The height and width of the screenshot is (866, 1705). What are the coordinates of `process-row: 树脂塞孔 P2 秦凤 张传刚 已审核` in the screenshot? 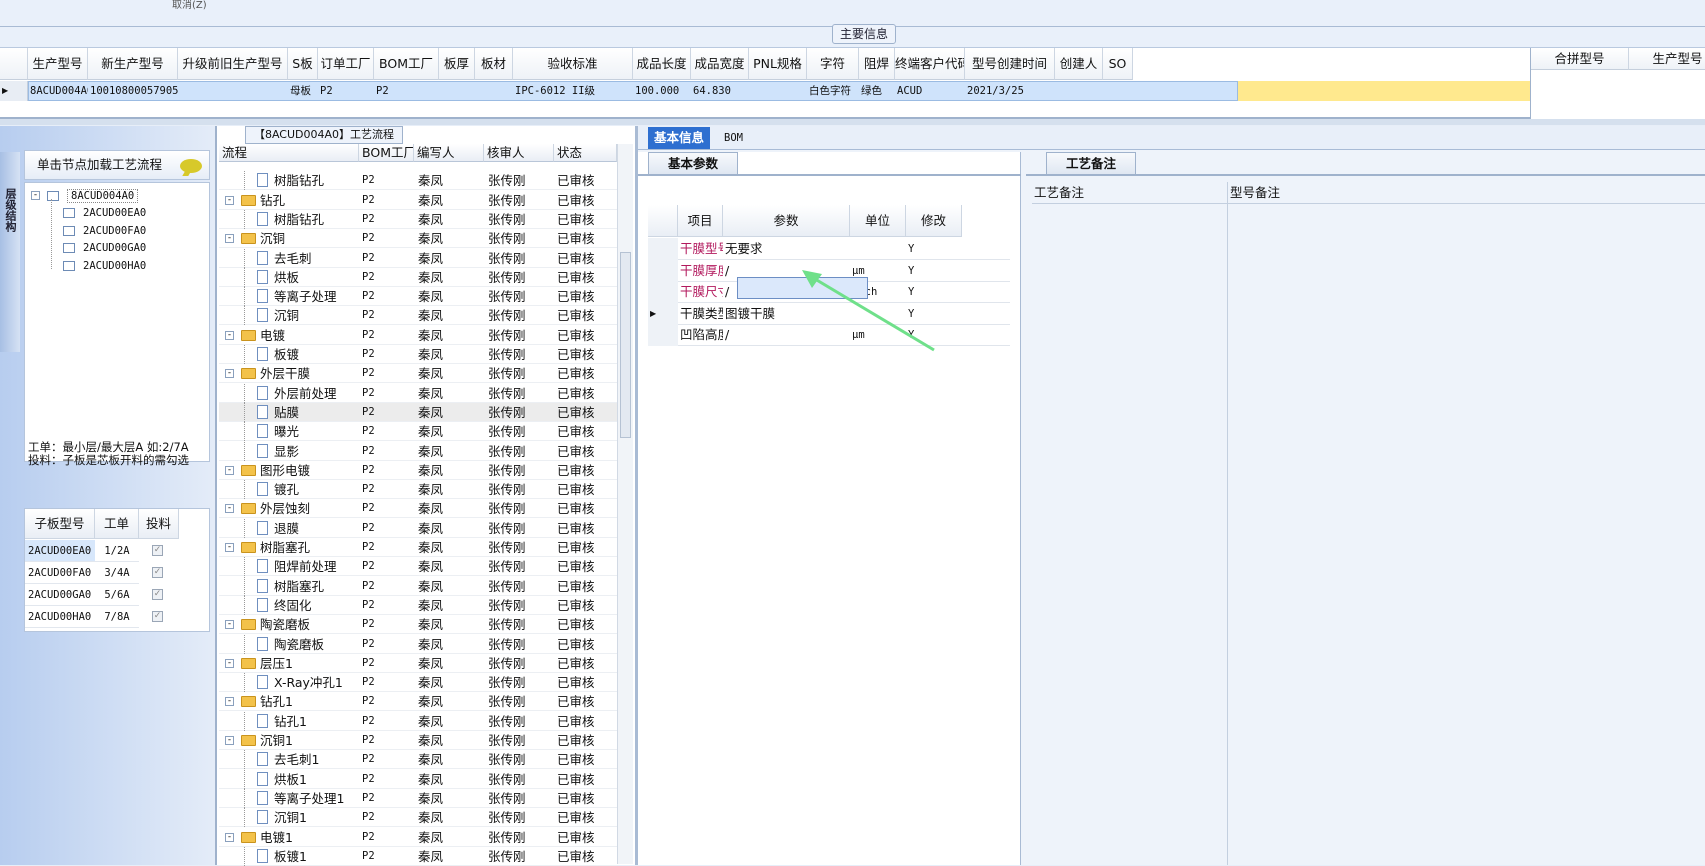 It's located at (418, 586).